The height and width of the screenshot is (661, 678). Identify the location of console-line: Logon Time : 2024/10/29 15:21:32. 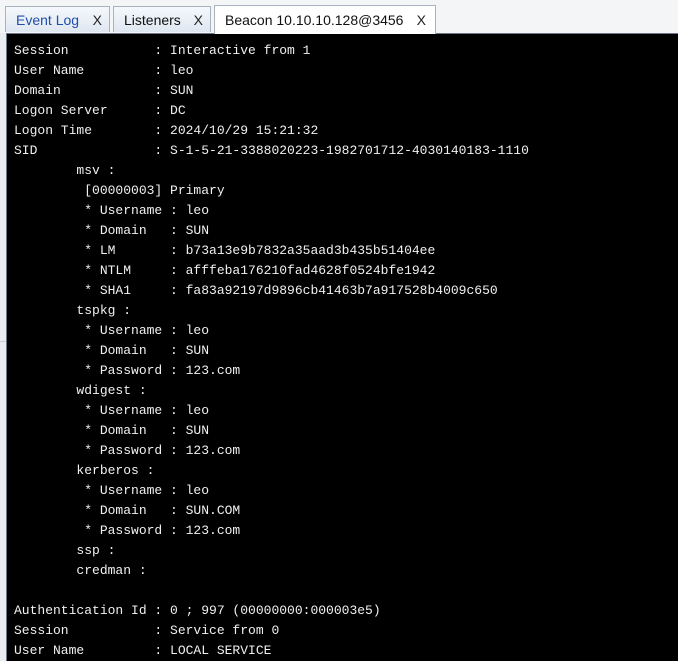
(166, 130).